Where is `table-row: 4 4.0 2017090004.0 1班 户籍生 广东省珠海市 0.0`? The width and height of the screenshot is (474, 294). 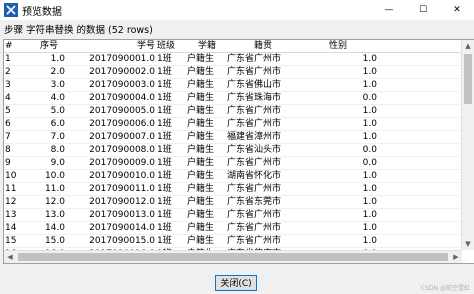 table-row: 4 4.0 2017090004.0 1班 户籍生 广东省珠海市 0.0 is located at coordinates (236, 98).